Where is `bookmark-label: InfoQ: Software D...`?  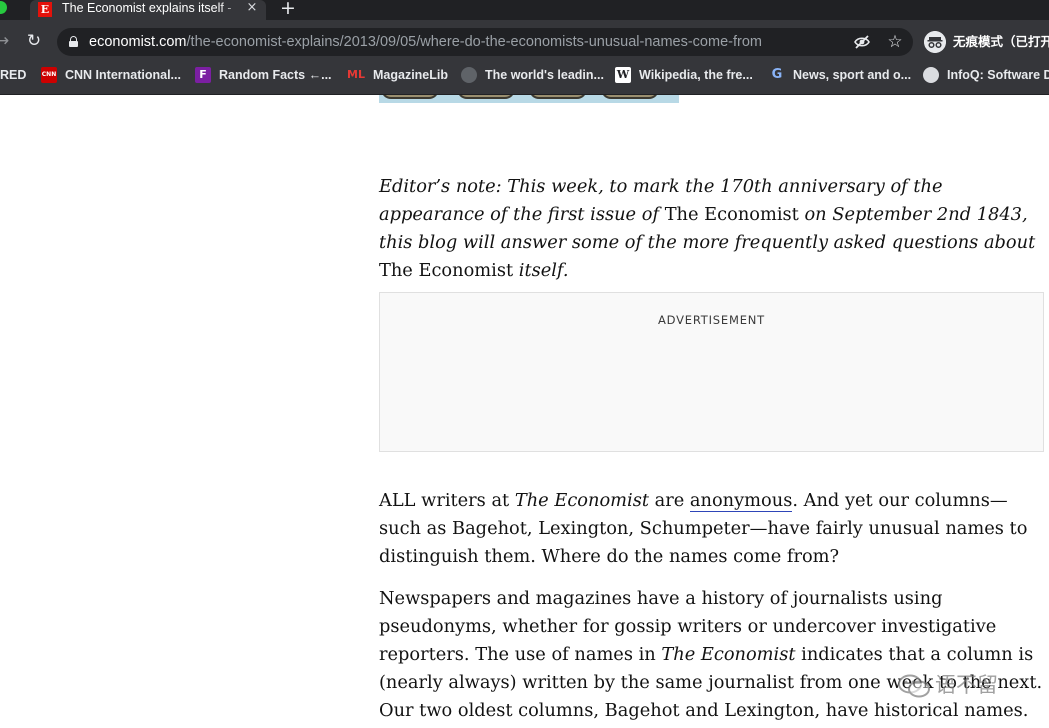
bookmark-label: InfoQ: Software D... is located at coordinates (998, 75).